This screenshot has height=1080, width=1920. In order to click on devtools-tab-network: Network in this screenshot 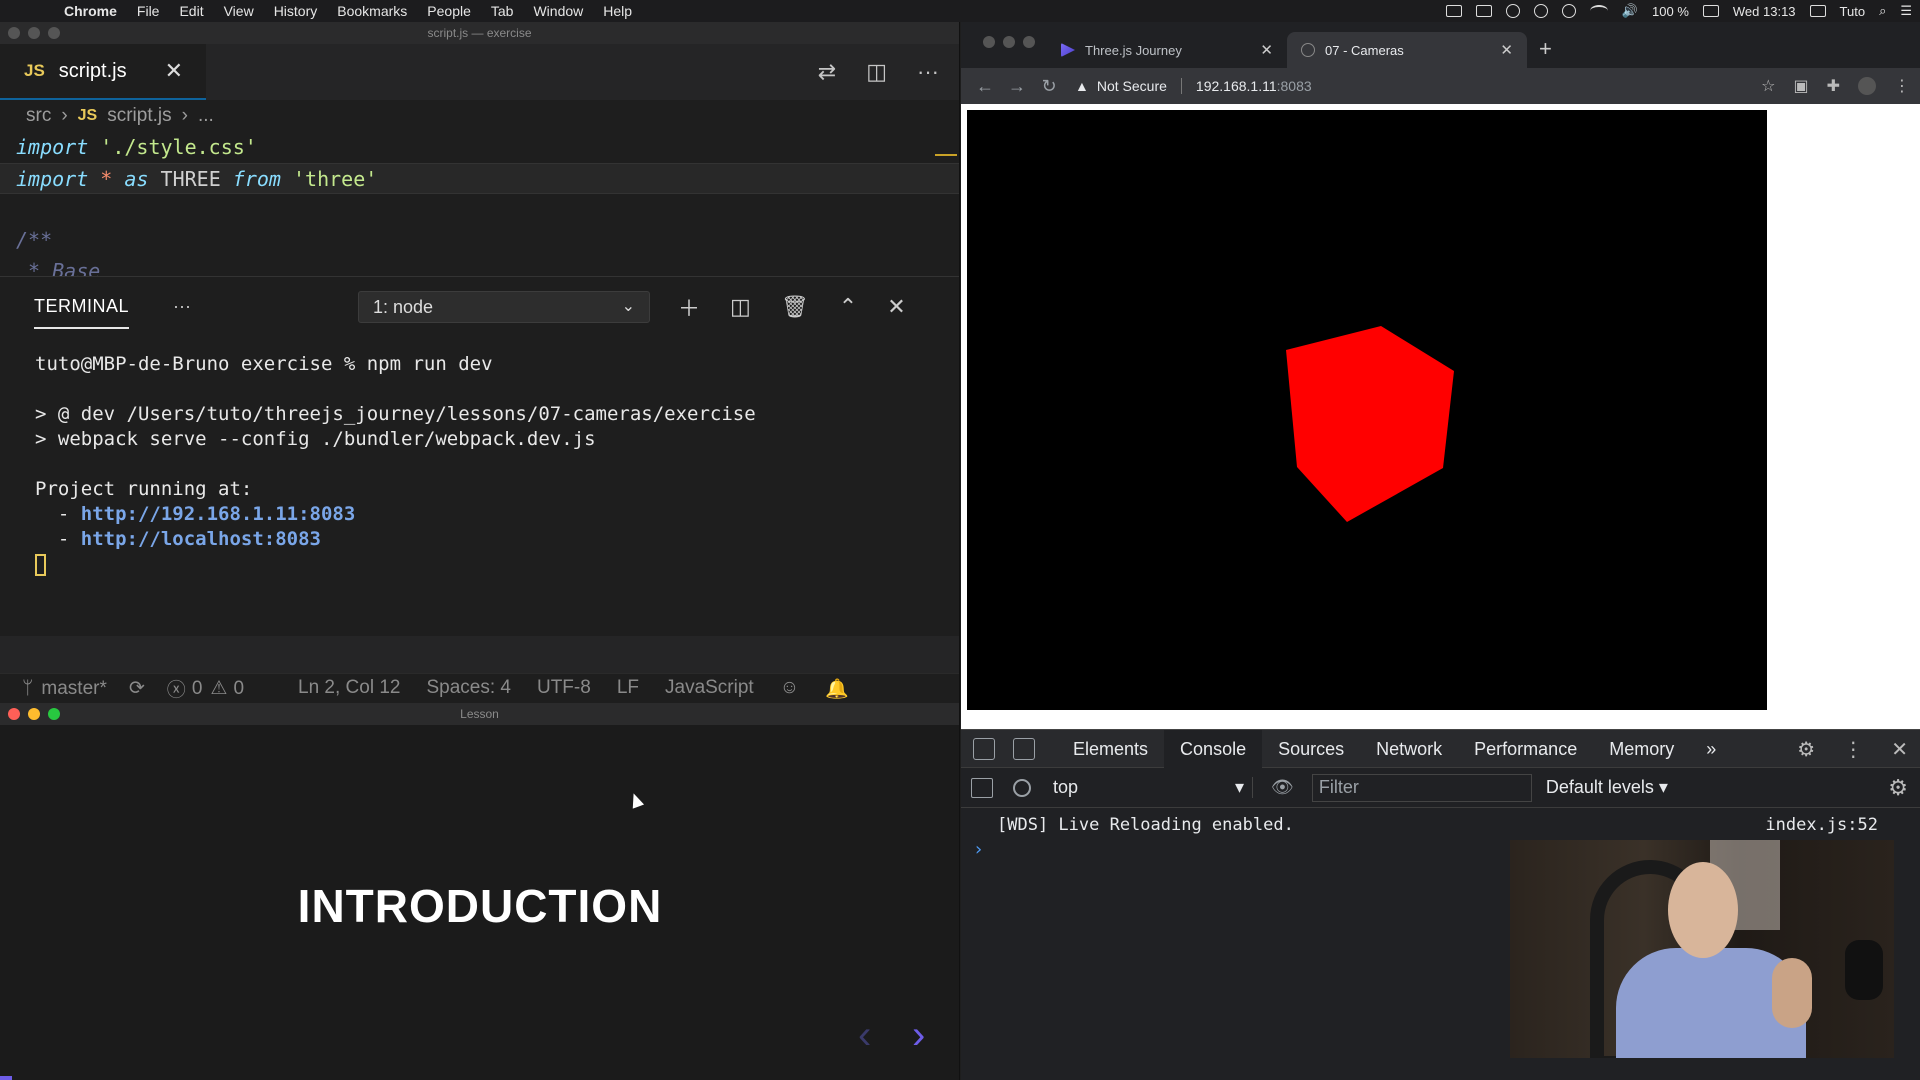, I will do `click(1409, 749)`.